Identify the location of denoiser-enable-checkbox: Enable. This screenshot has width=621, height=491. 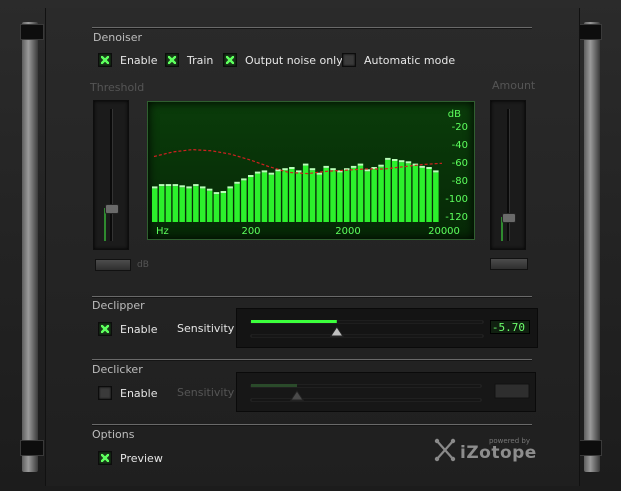
(127, 60).